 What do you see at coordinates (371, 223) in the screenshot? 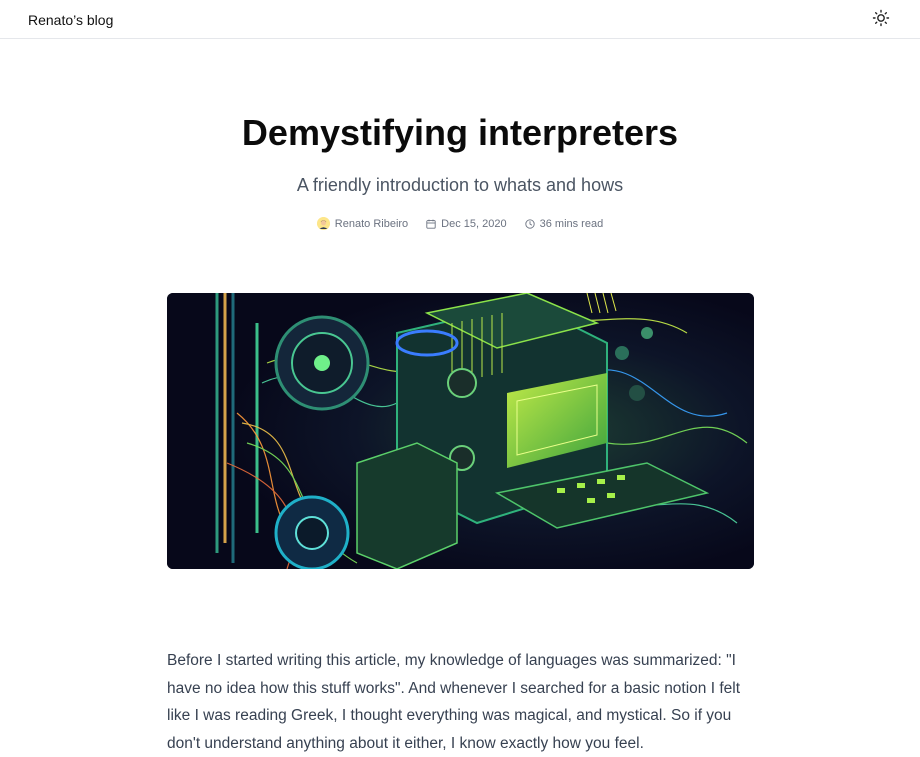
I see `author-name: Renato Ribeiro` at bounding box center [371, 223].